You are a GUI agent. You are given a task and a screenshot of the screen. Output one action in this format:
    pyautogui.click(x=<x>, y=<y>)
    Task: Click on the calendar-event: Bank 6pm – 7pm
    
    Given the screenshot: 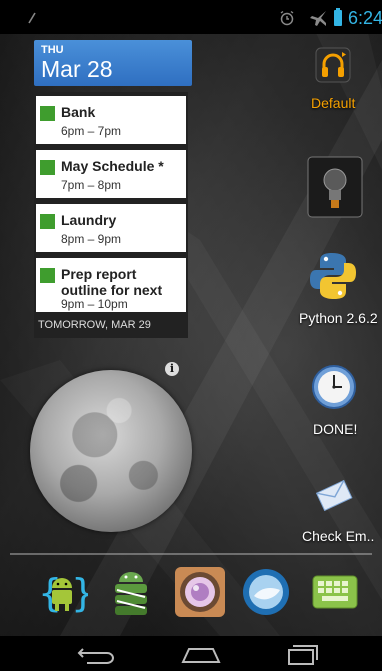 What is the action you would take?
    pyautogui.click(x=111, y=120)
    